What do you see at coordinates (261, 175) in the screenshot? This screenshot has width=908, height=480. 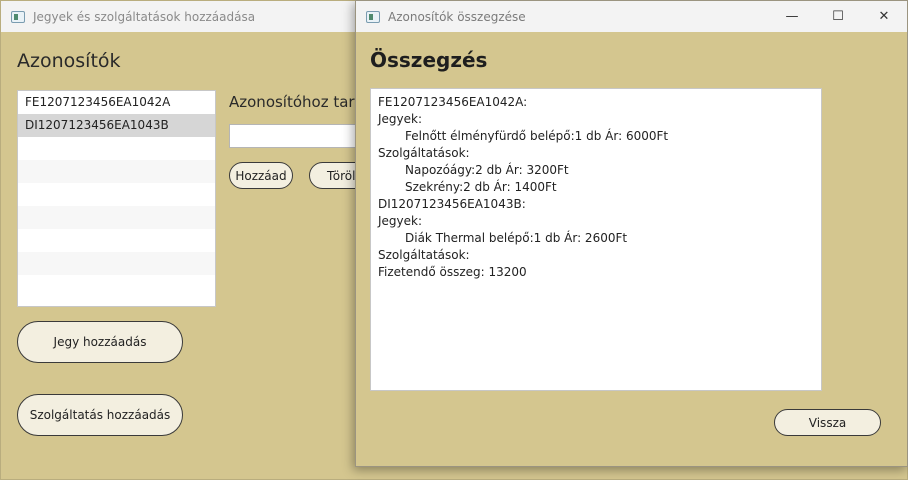 I see `add-button: Hozzáad` at bounding box center [261, 175].